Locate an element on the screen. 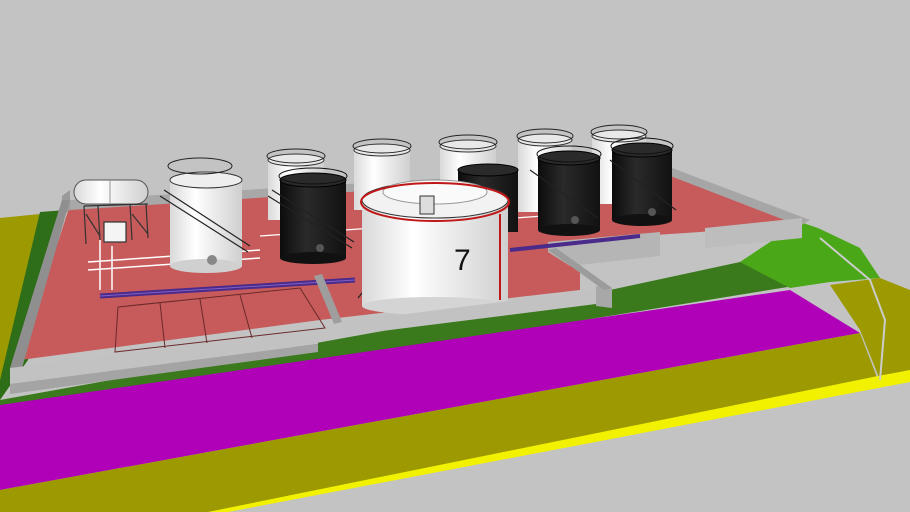  tank-7: 7 is located at coordinates (435, 247).